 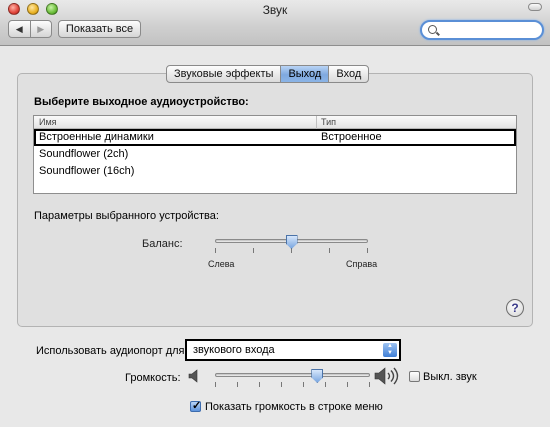 I want to click on column-header-type: Тип, so click(x=328, y=122).